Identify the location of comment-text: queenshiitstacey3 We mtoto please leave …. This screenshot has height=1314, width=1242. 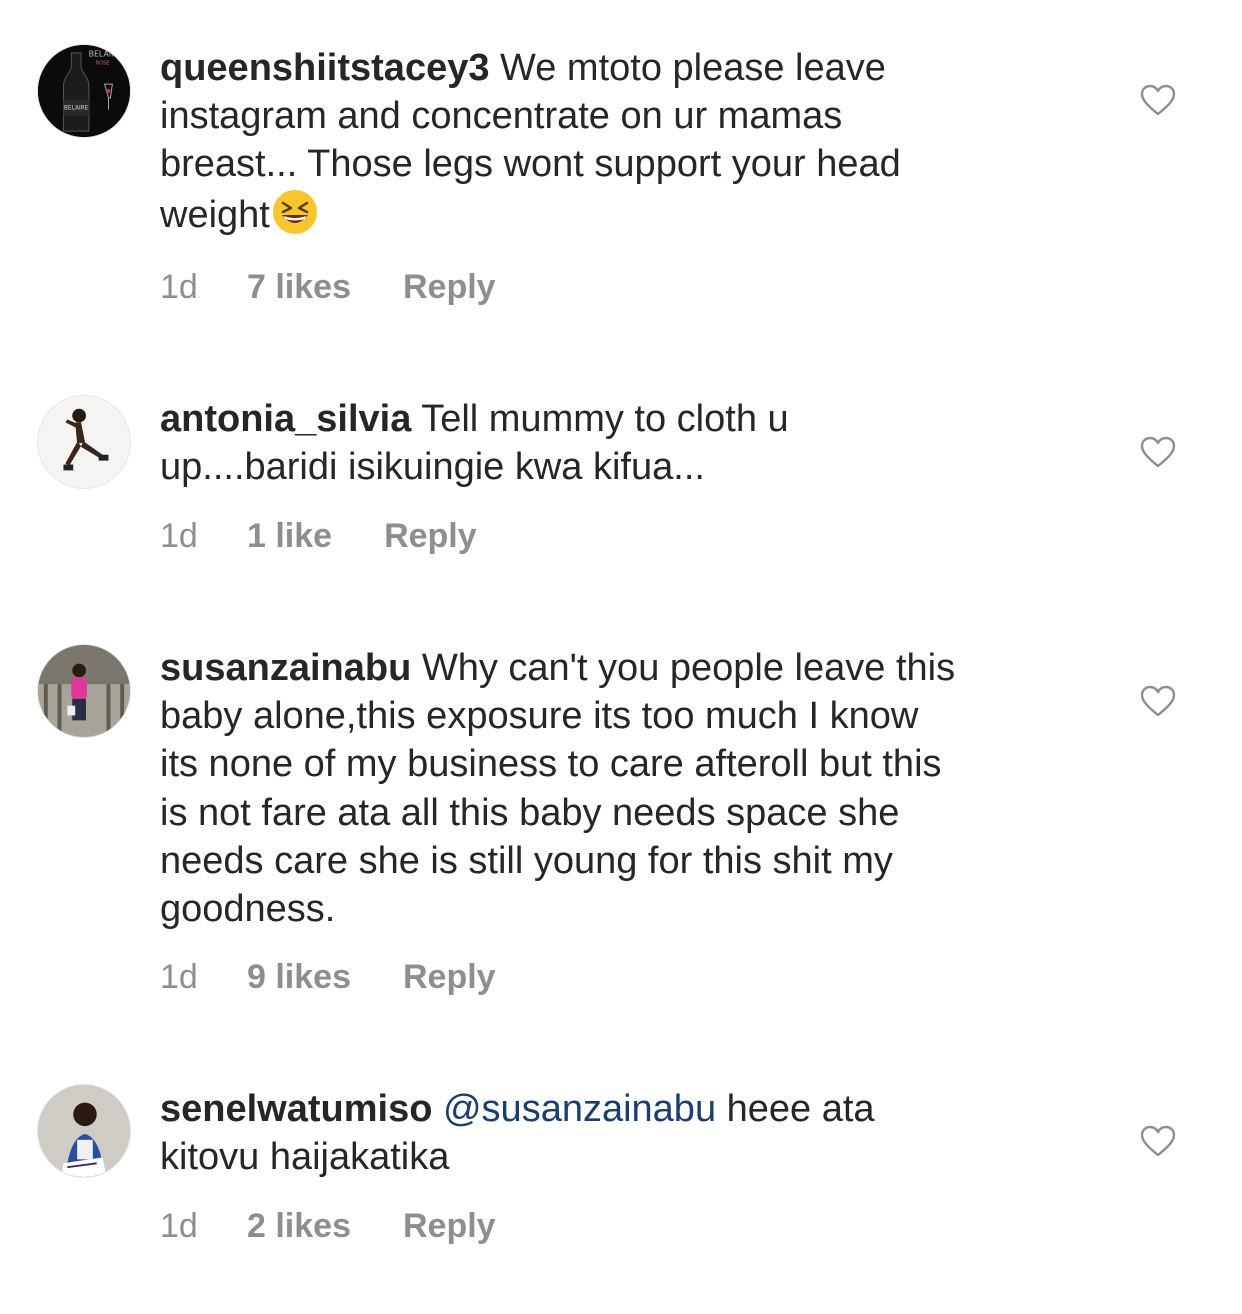
(625, 141).